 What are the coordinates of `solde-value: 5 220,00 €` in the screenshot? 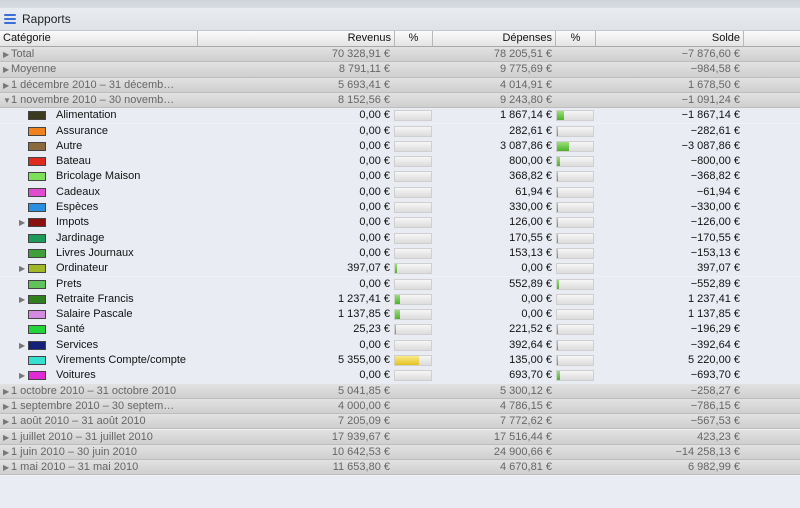 It's located at (714, 360).